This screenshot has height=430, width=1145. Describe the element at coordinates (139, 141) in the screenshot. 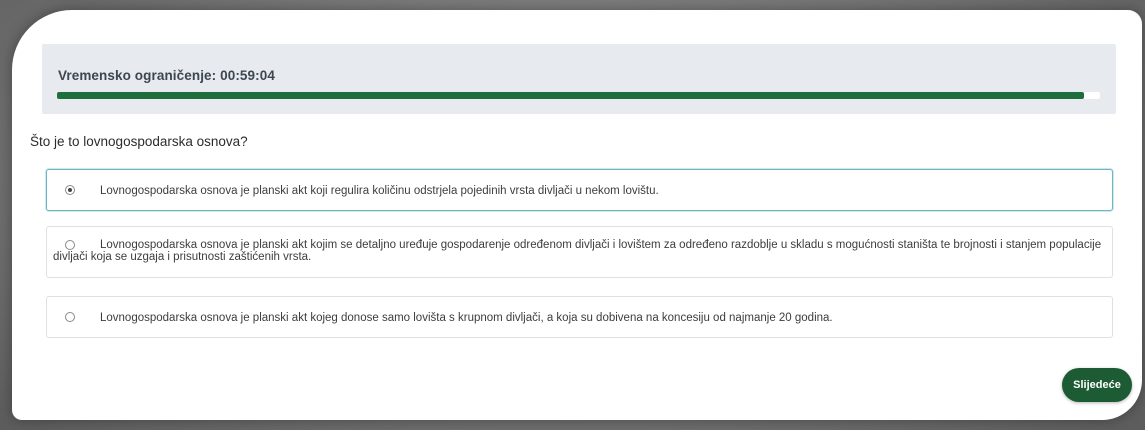

I see `question-text: Što je to lovnogospodarska osnova?` at that location.